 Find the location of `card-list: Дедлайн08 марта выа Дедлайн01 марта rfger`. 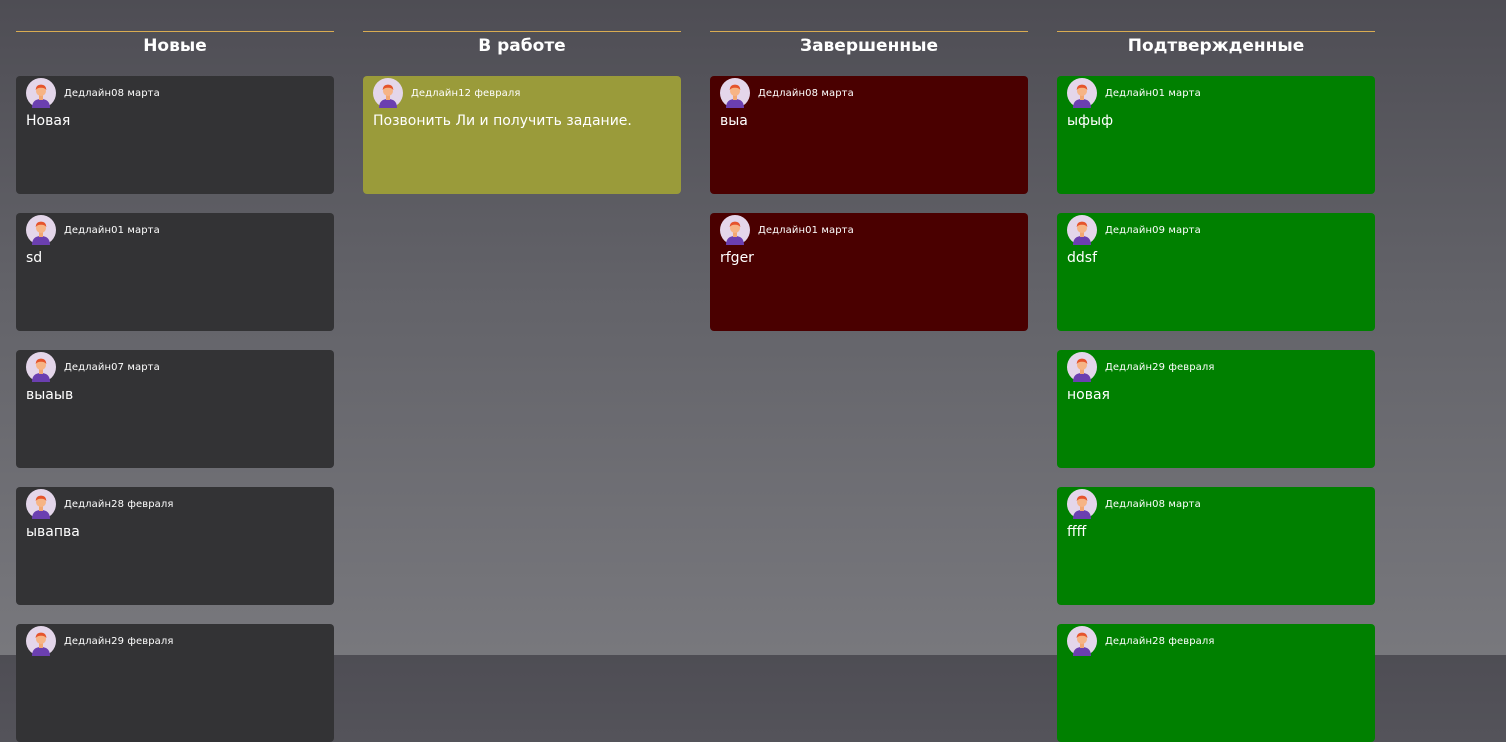

card-list: Дедлайн08 марта выа Дедлайн01 марта rfger is located at coordinates (869, 203).